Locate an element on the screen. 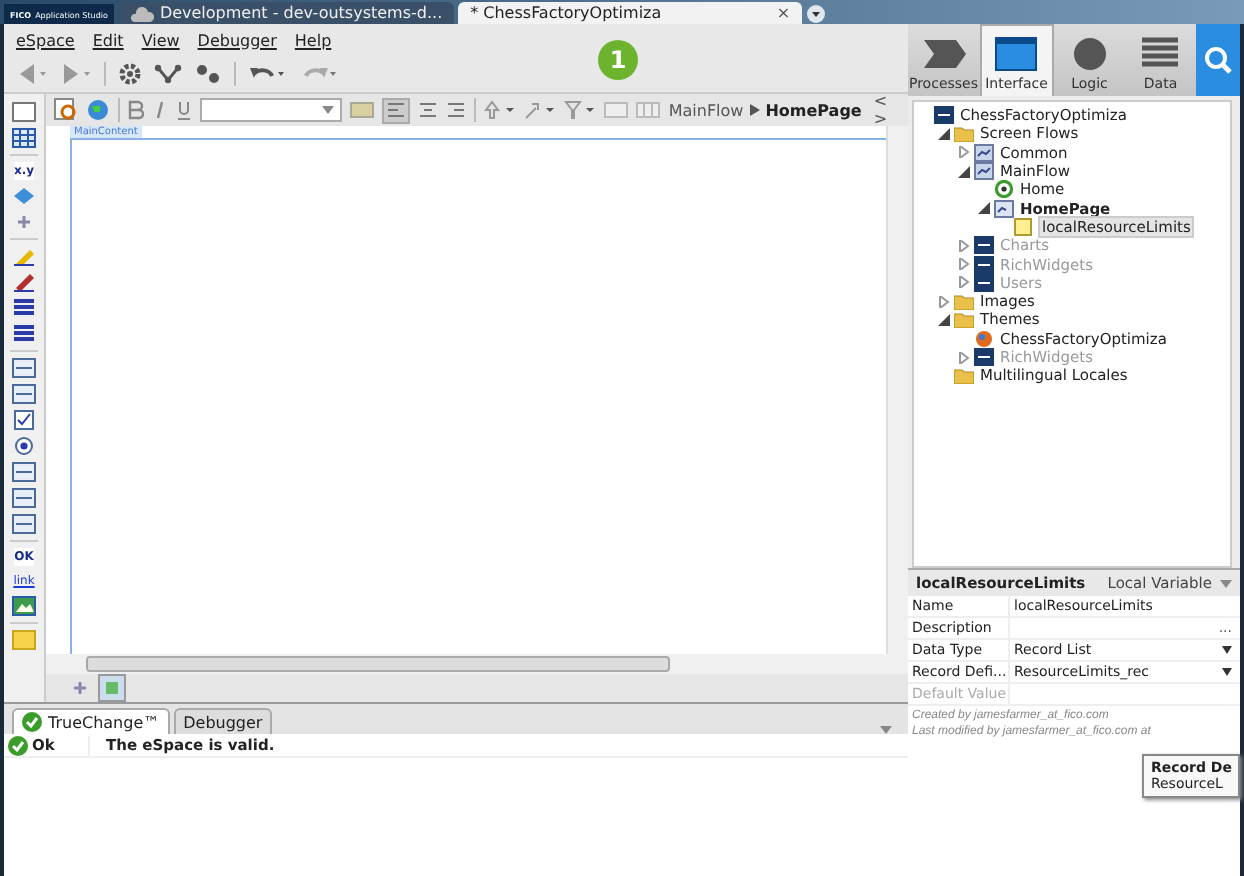 The image size is (1244, 876). image-icon is located at coordinates (24, 606).